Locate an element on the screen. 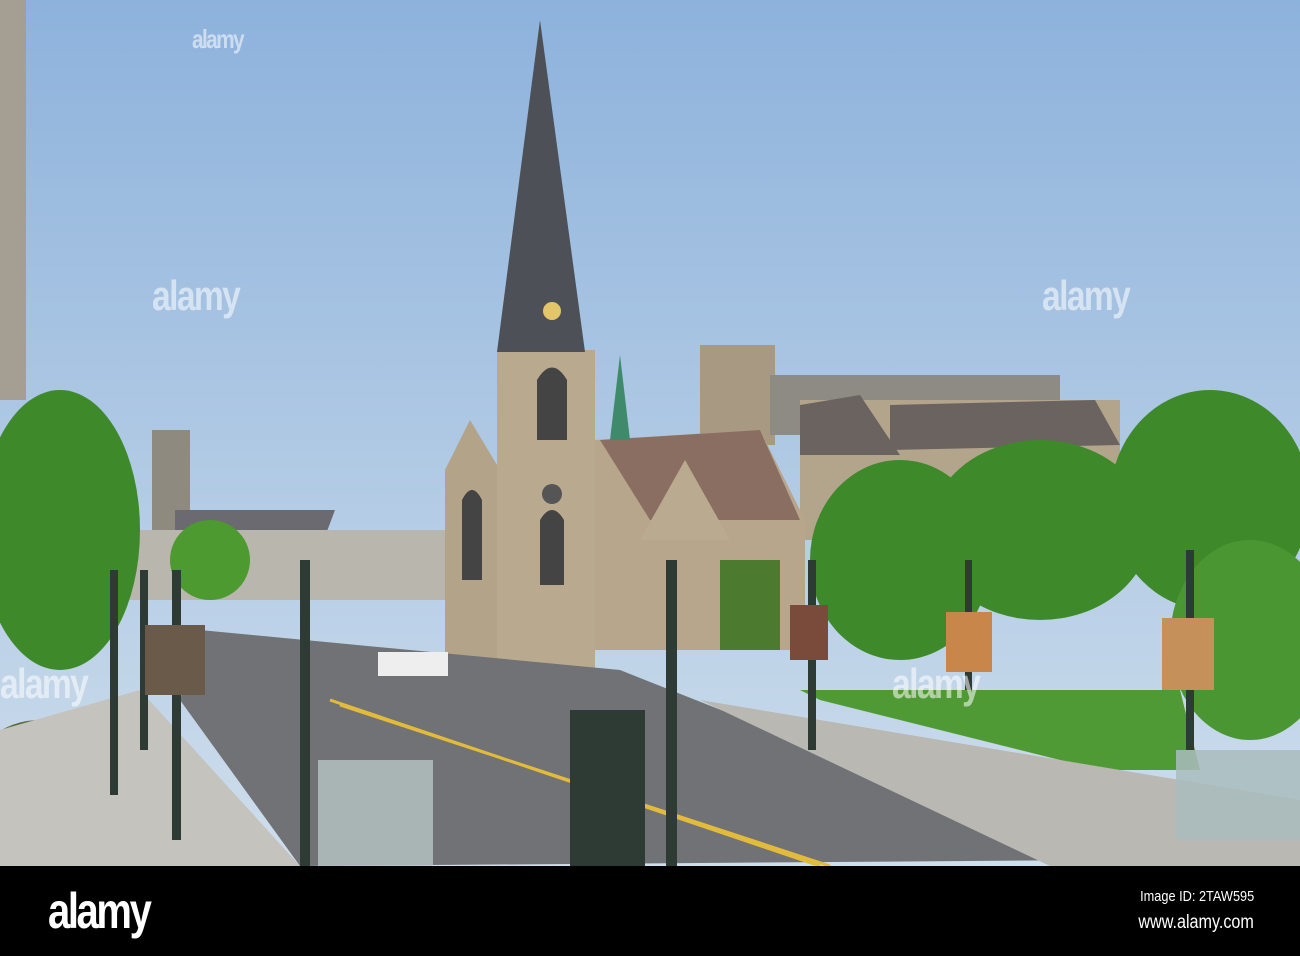 This screenshot has width=1300, height=956. footer-bar: alamy Image ID: 2TAW595 www.alamy.com is located at coordinates (650, 911).